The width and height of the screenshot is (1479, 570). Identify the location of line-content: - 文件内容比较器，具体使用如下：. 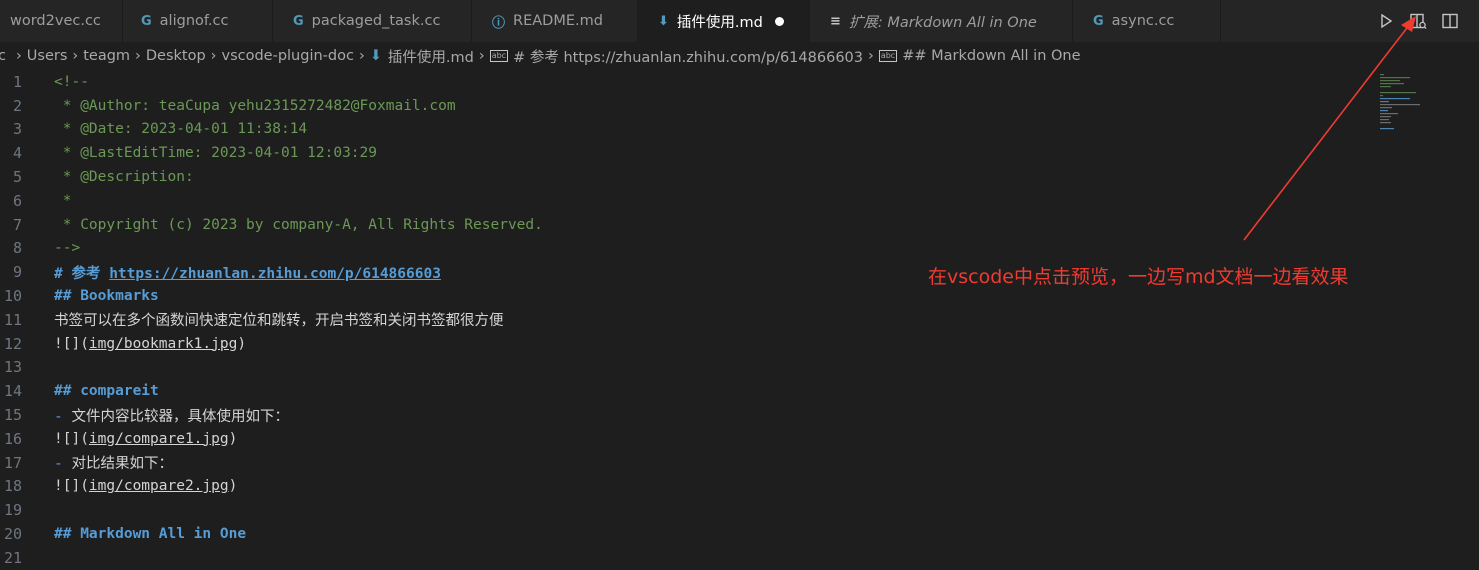
(171, 415).